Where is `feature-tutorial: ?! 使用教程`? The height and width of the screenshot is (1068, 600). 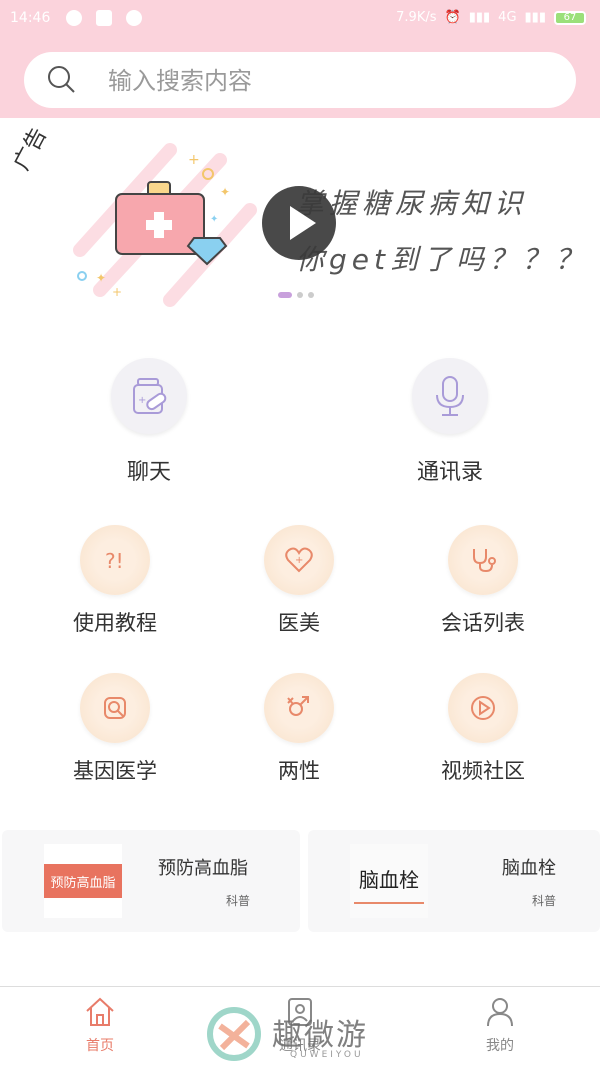
feature-tutorial: ?! 使用教程 is located at coordinates (115, 581).